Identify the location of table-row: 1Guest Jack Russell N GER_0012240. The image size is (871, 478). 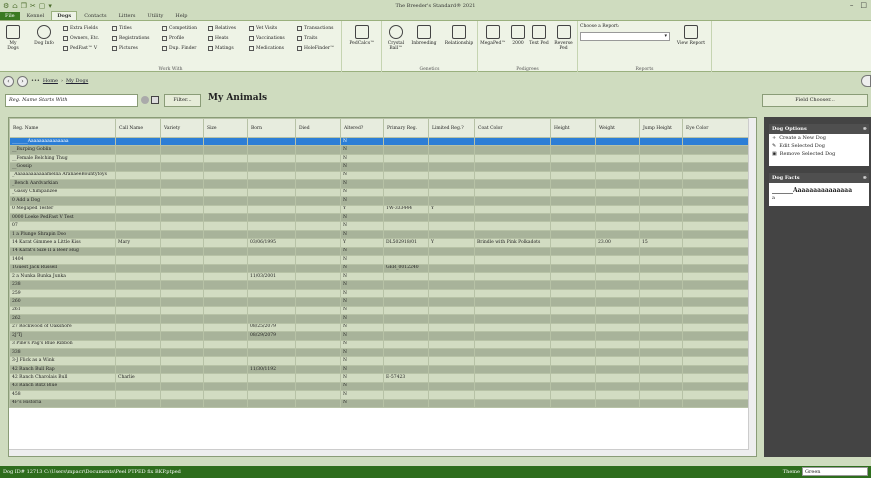
(379, 268).